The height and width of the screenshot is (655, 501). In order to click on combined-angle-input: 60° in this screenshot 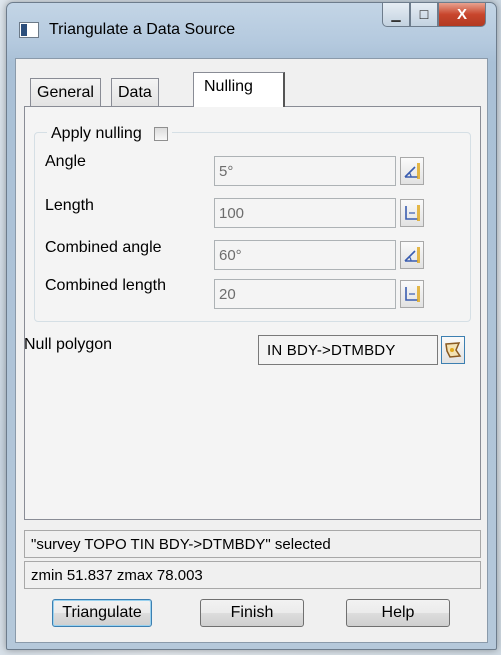, I will do `click(305, 255)`.